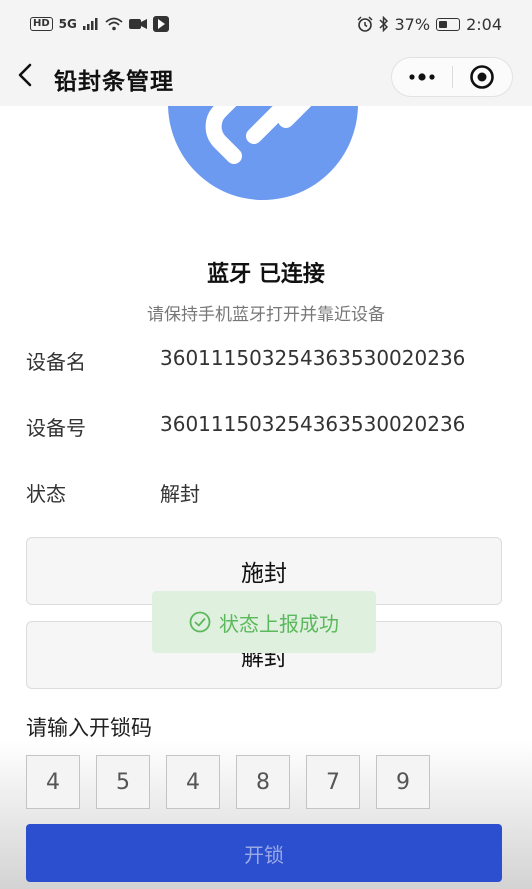 The width and height of the screenshot is (532, 889). What do you see at coordinates (53, 782) in the screenshot?
I see `code-digit-1: 4` at bounding box center [53, 782].